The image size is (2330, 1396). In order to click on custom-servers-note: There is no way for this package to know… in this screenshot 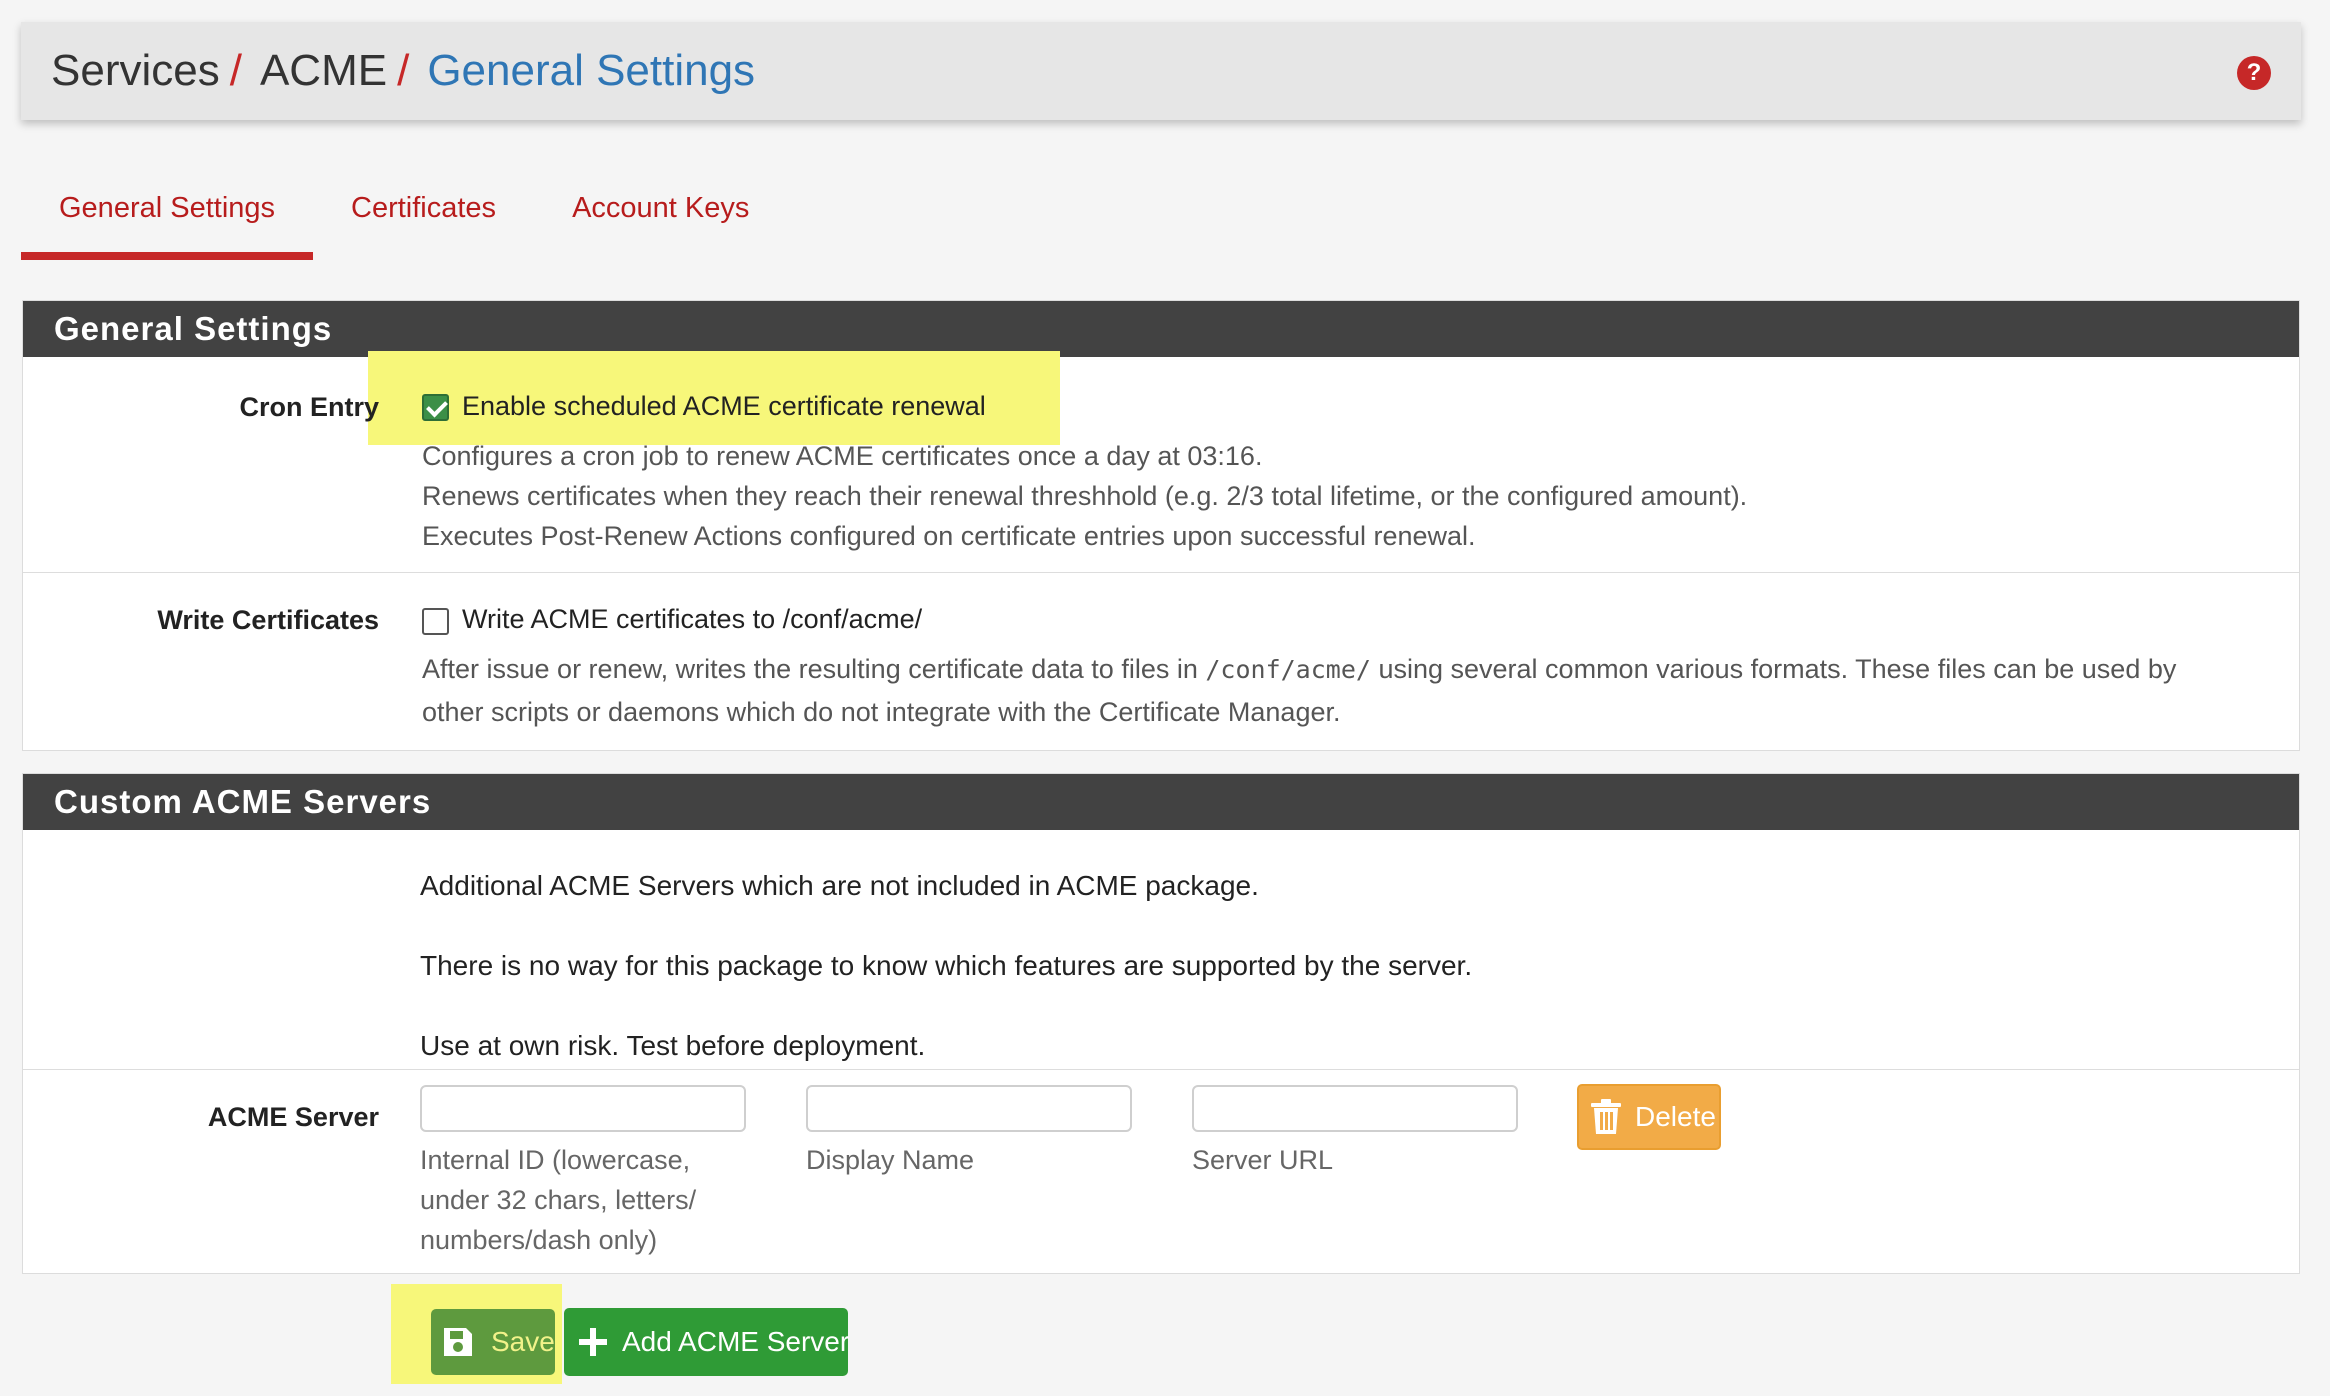, I will do `click(946, 965)`.